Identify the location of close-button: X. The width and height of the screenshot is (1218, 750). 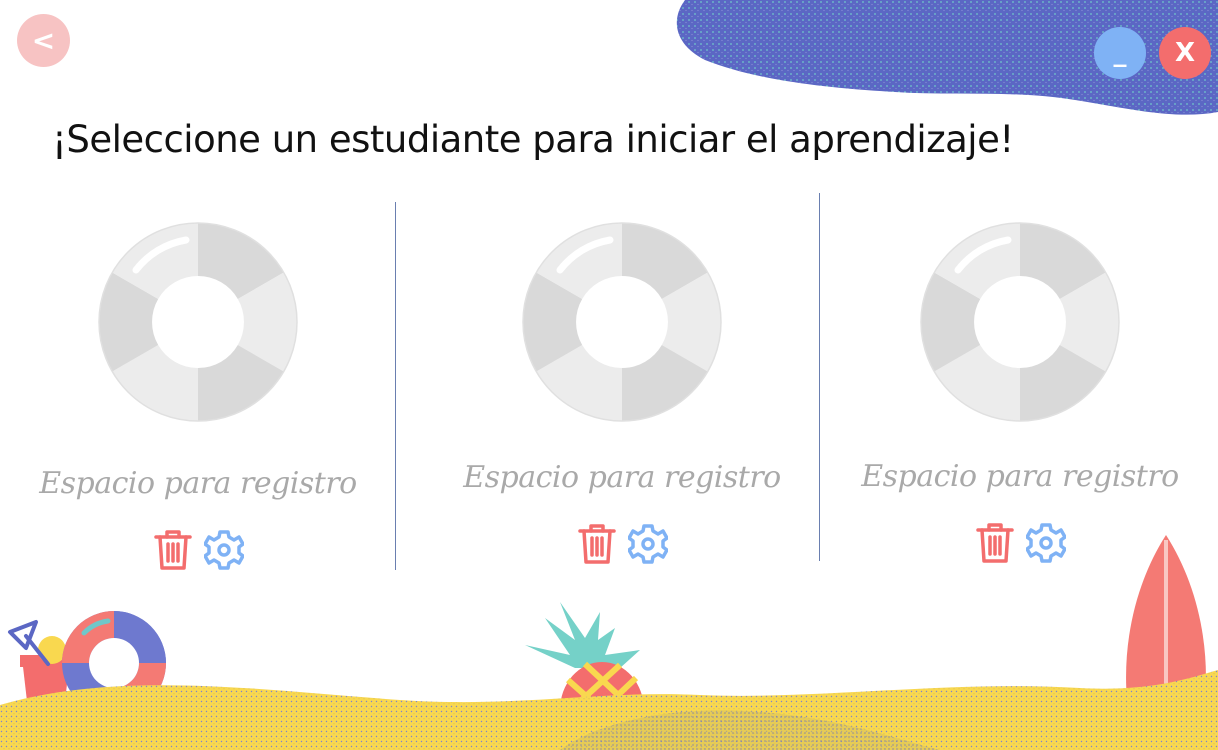
(1185, 53).